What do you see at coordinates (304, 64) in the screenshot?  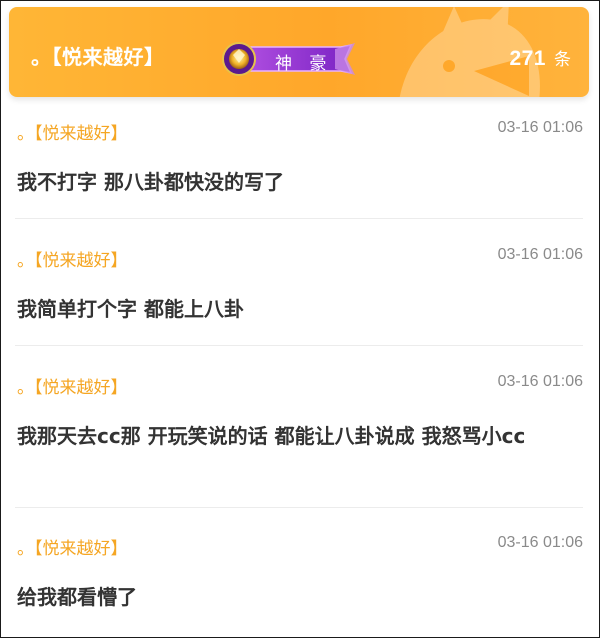 I see `badge-label: 神 豪` at bounding box center [304, 64].